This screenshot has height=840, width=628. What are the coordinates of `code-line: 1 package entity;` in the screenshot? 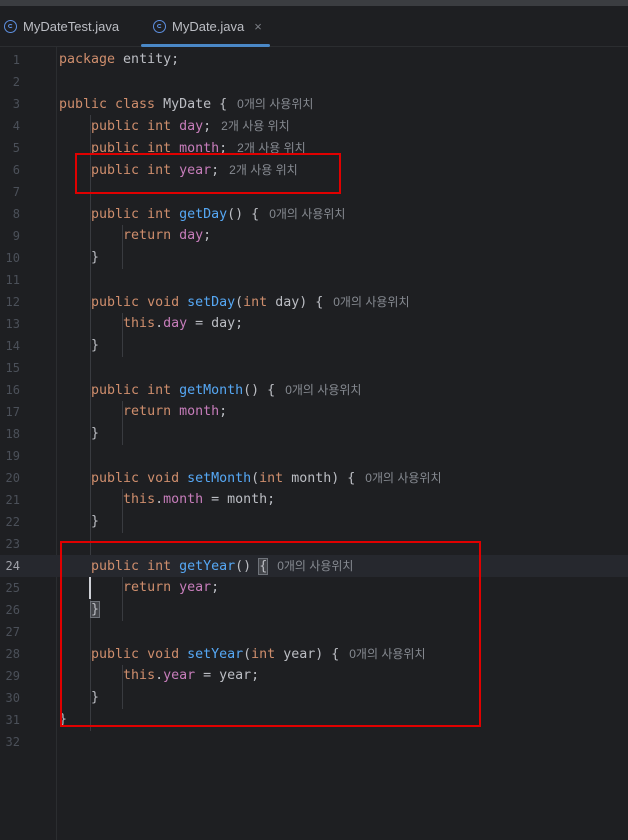 It's located at (314, 60).